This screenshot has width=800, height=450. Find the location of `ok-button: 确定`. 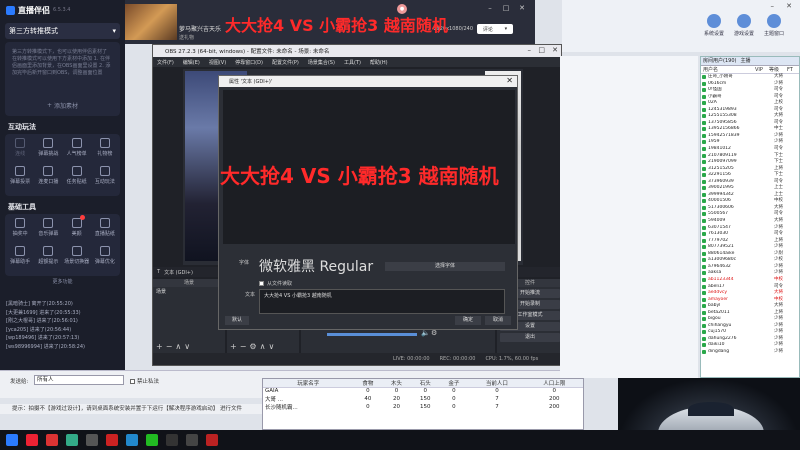

ok-button: 确定 is located at coordinates (468, 320).